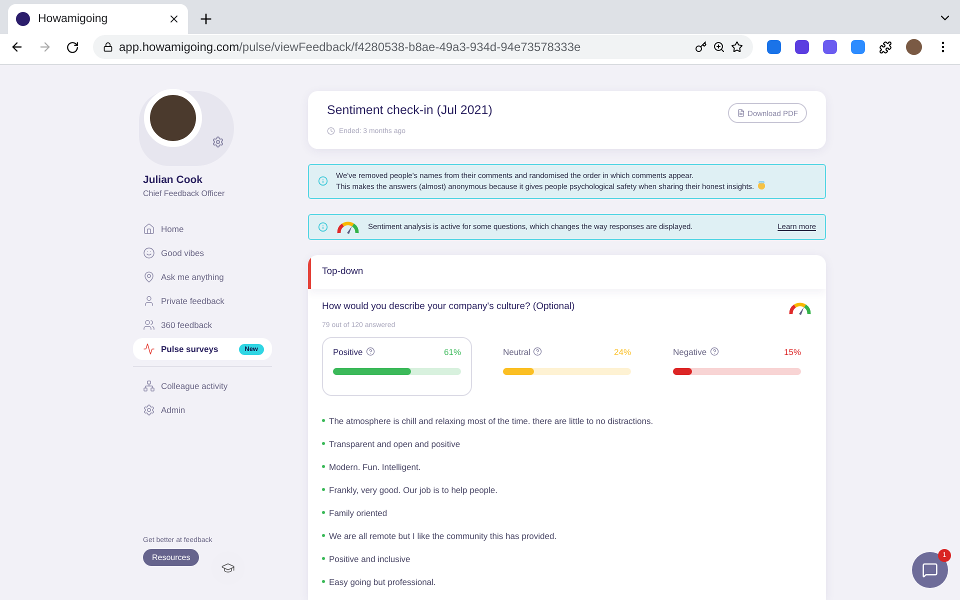 This screenshot has width=960, height=600. Describe the element at coordinates (885, 47) in the screenshot. I see `extensions-icon` at that location.